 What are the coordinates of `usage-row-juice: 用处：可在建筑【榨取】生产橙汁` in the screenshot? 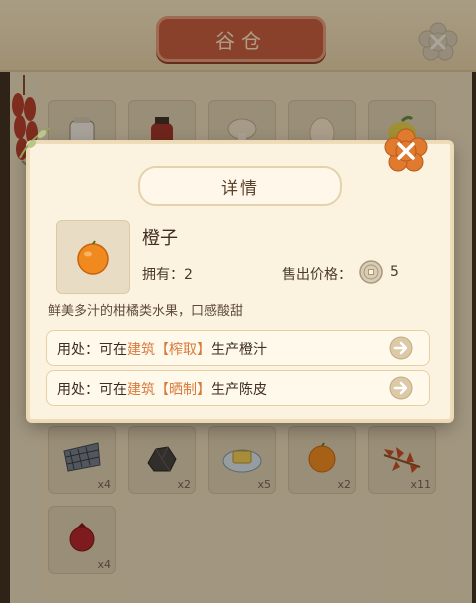 It's located at (238, 348).